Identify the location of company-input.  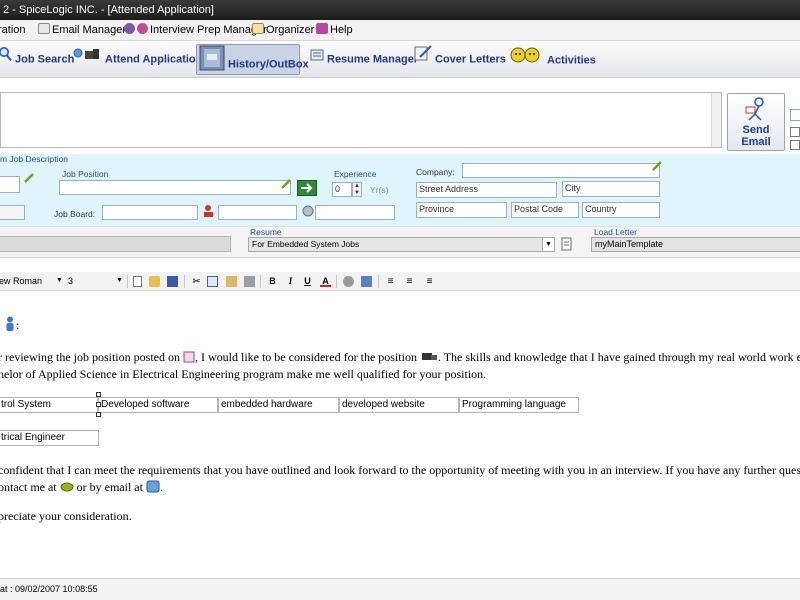
(561, 170).